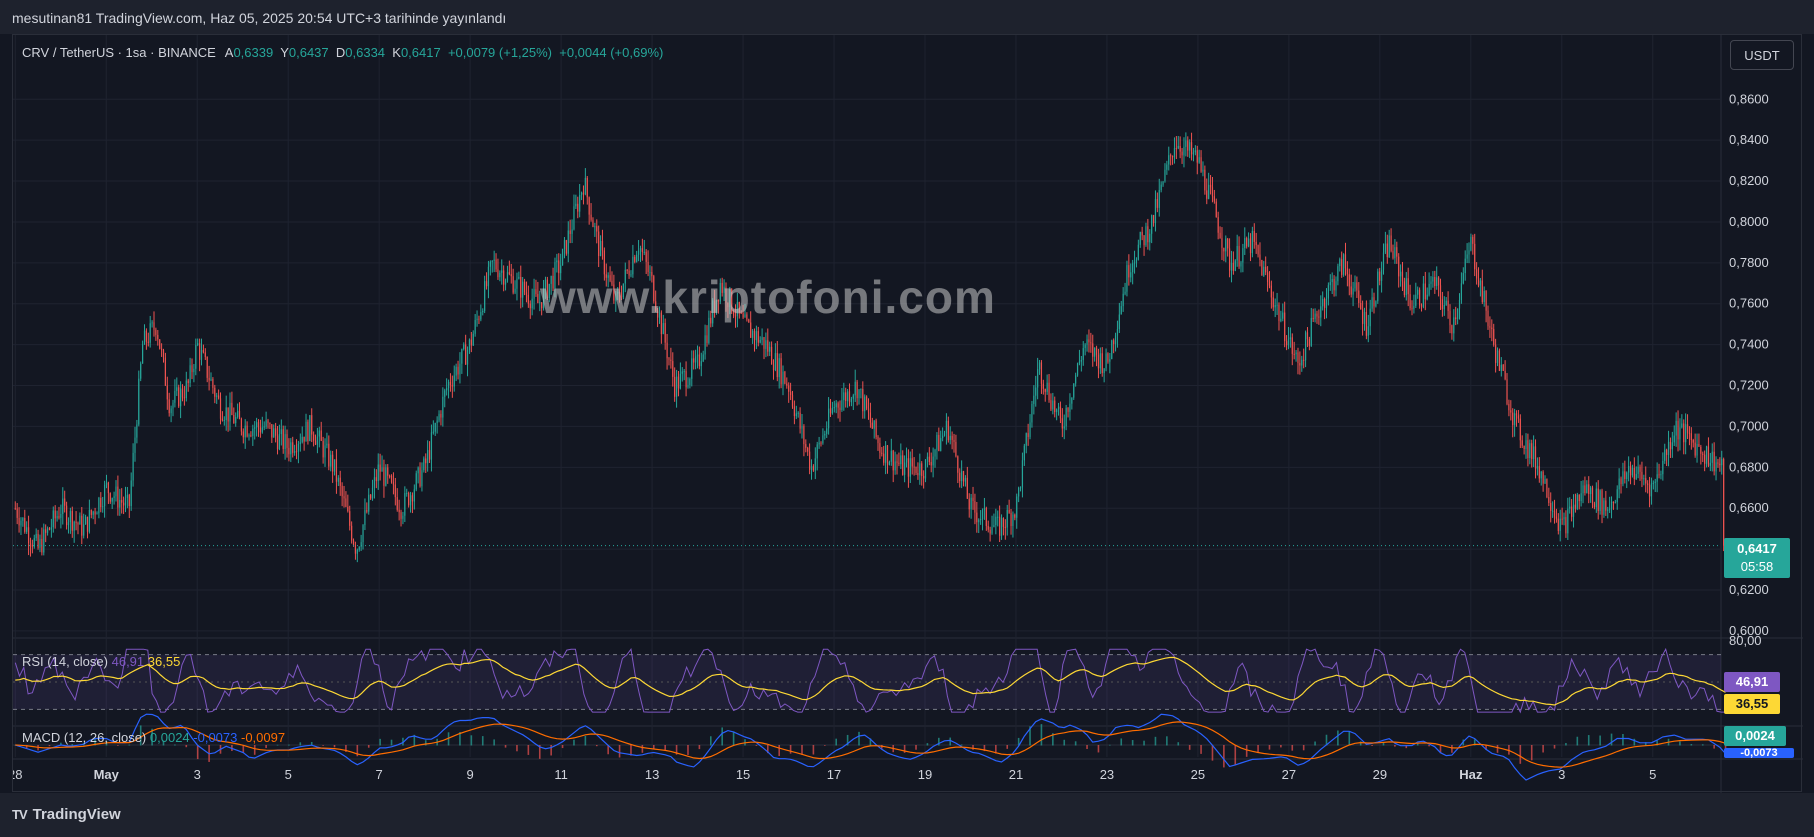 The image size is (1814, 837). What do you see at coordinates (1749, 385) in the screenshot?
I see `price-tick-label: 0,7200` at bounding box center [1749, 385].